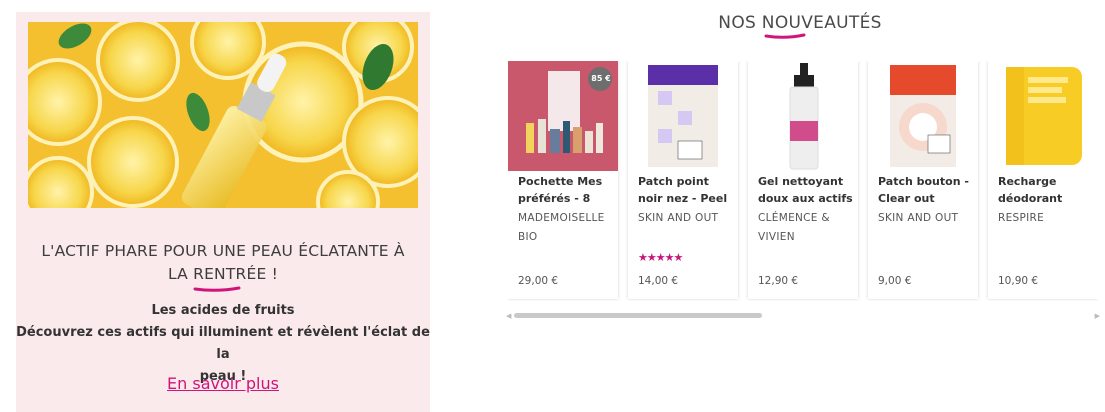 The height and width of the screenshot is (412, 1105). What do you see at coordinates (740, 23) in the screenshot?
I see `nouveautes-title-prefix: NOS` at bounding box center [740, 23].